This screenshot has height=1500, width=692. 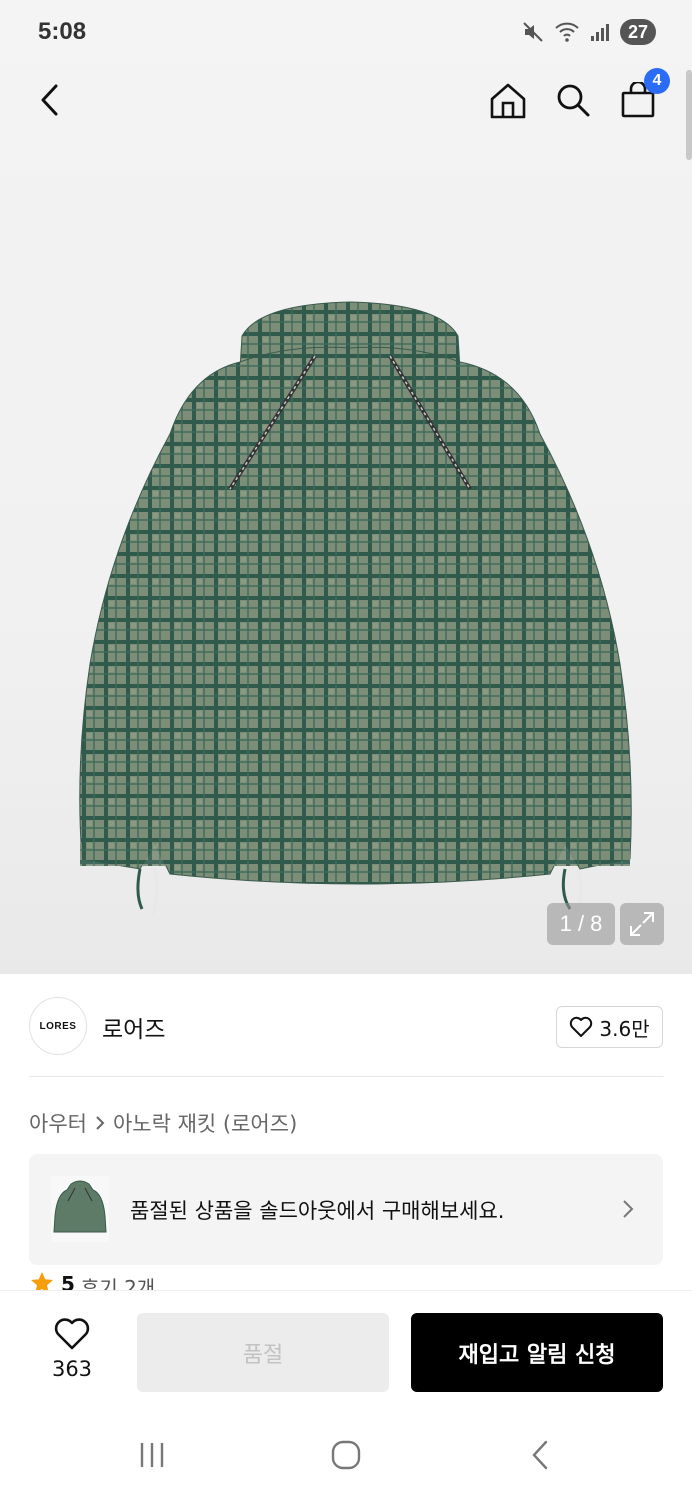 I want to click on home-circle-icon, so click(x=346, y=1455).